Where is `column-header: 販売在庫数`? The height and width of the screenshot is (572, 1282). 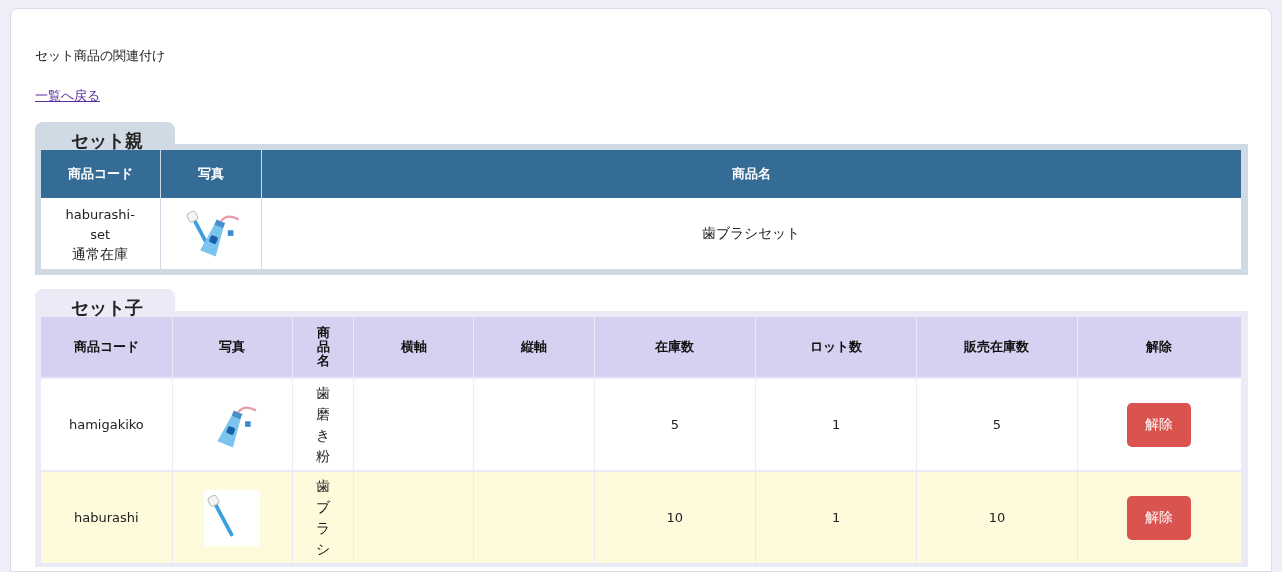
column-header: 販売在庫数 is located at coordinates (997, 346).